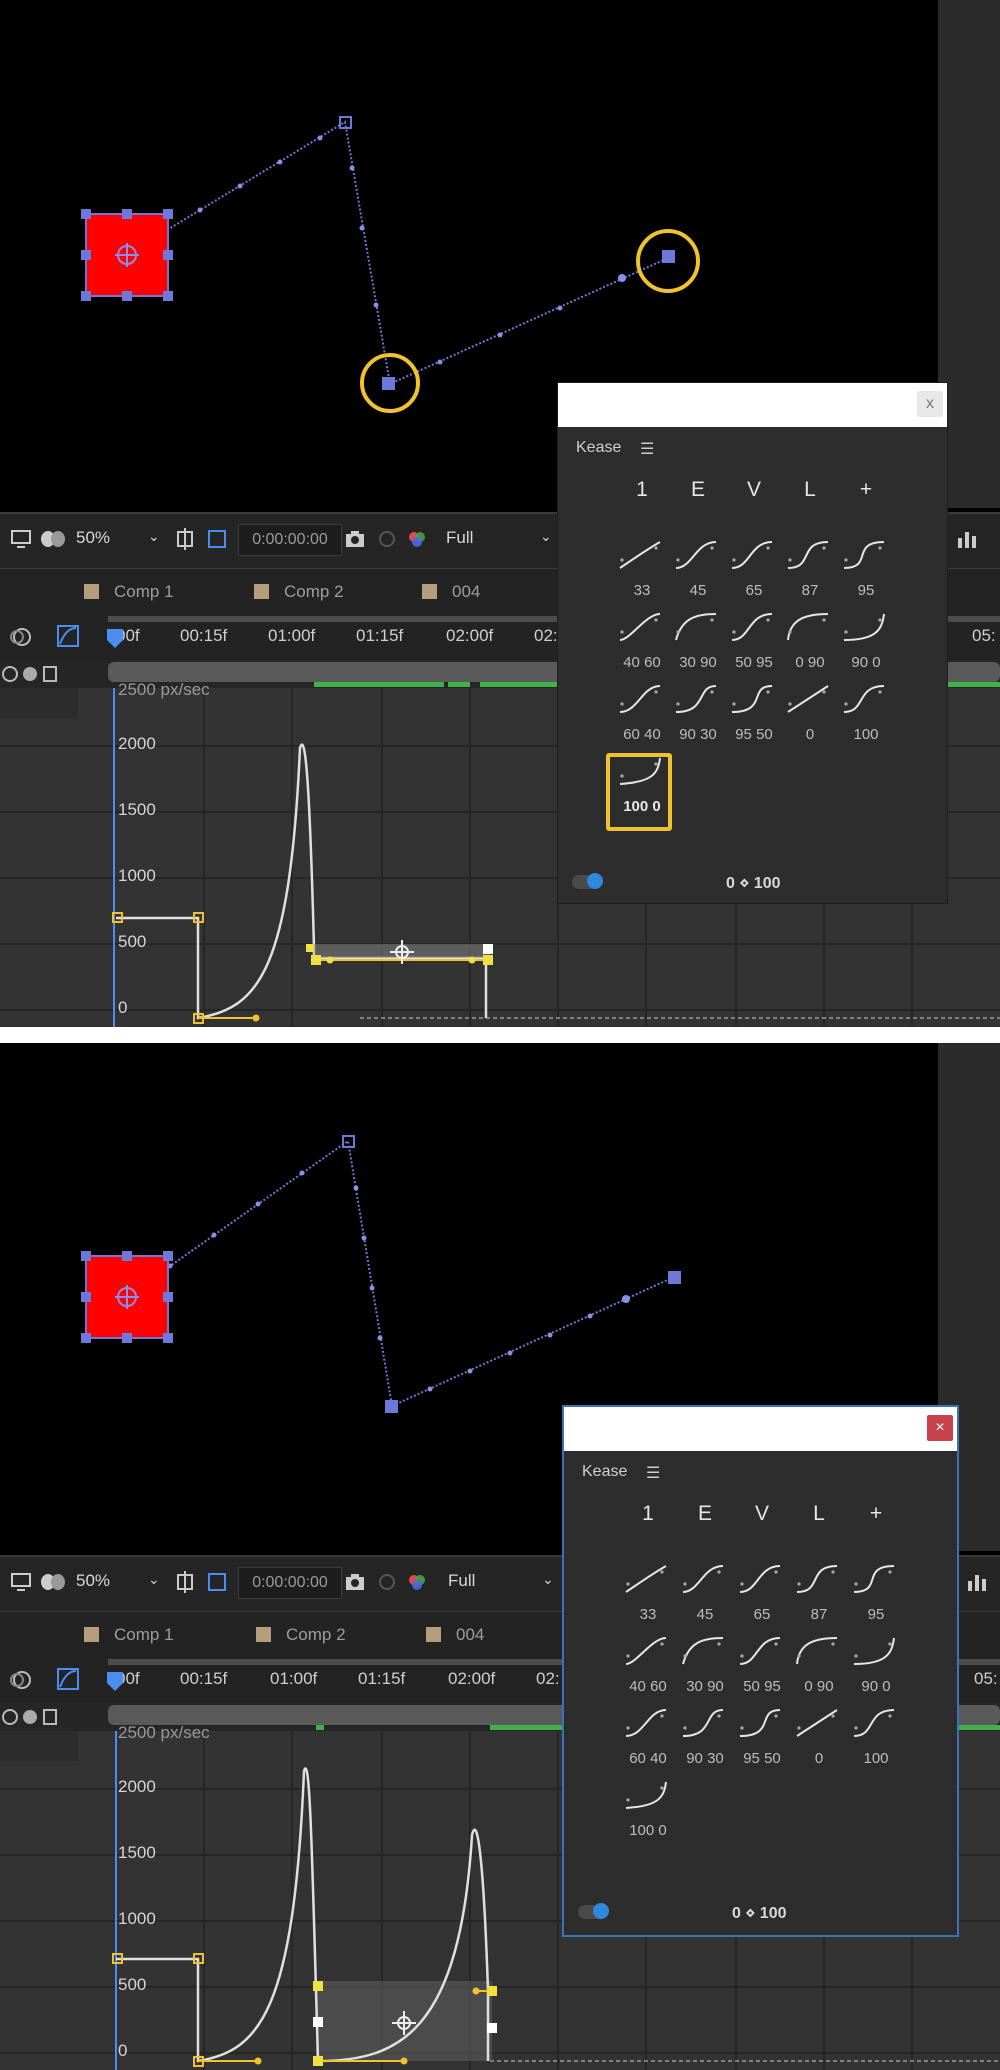  What do you see at coordinates (648, 1812) in the screenshot?
I see `preset-button: 100 0` at bounding box center [648, 1812].